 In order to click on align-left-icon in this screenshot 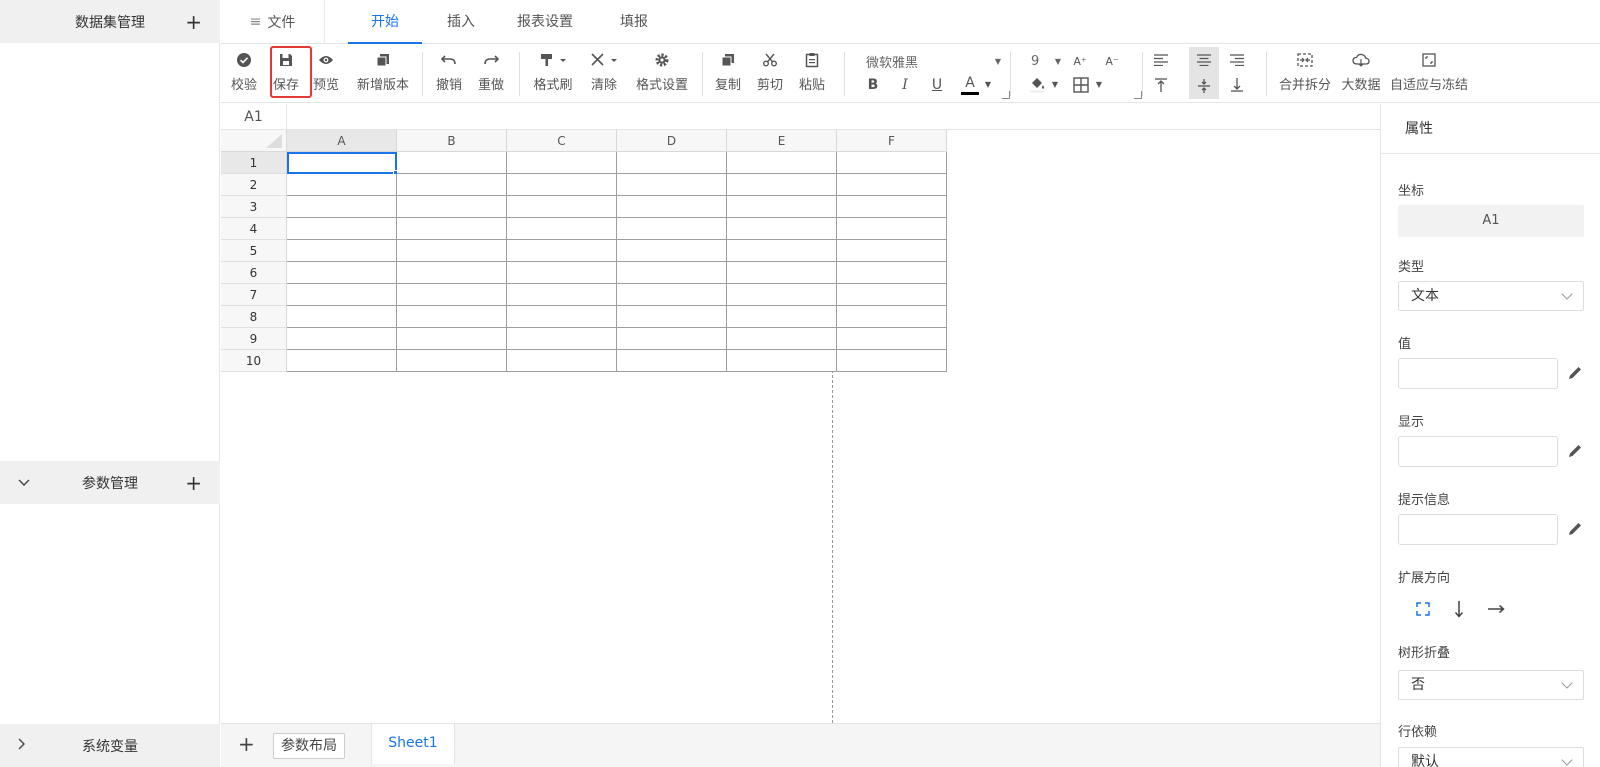, I will do `click(1161, 60)`.